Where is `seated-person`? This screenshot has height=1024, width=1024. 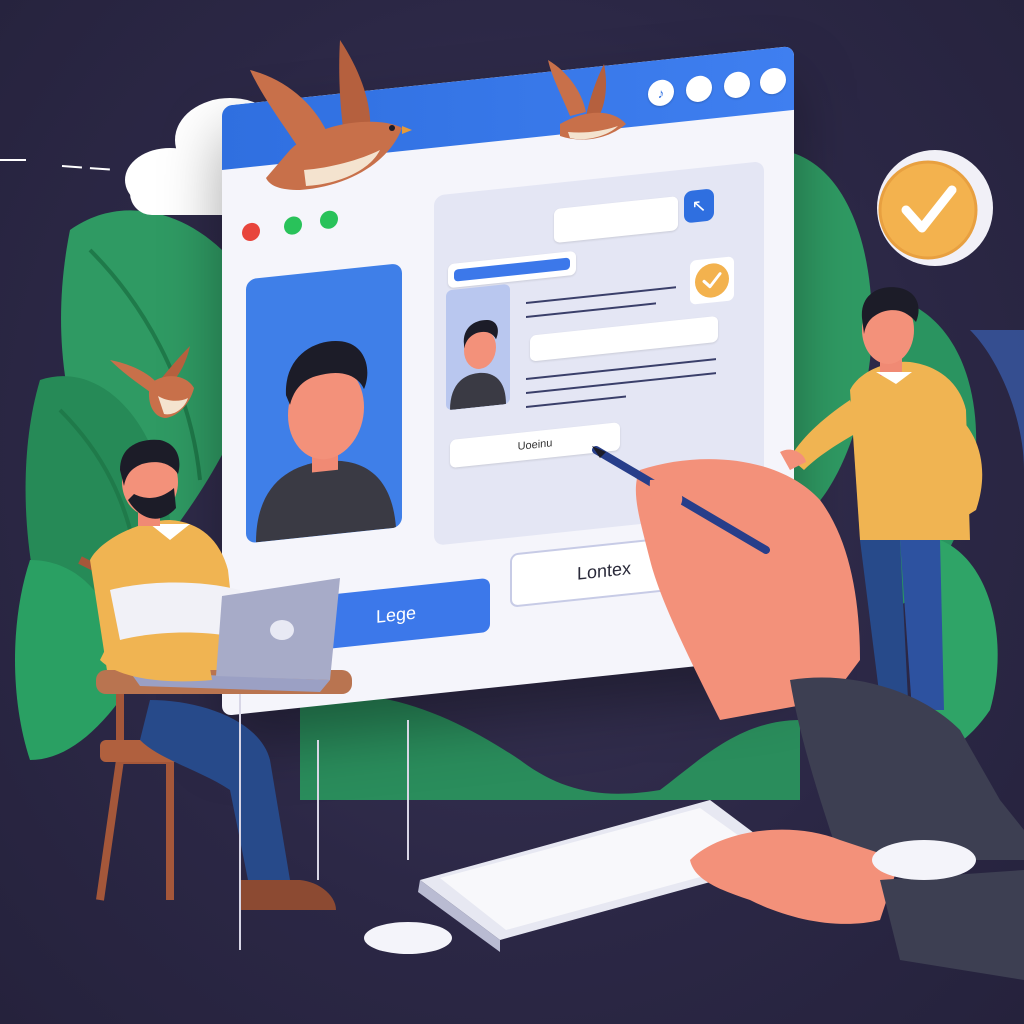
seated-person is located at coordinates (215, 694).